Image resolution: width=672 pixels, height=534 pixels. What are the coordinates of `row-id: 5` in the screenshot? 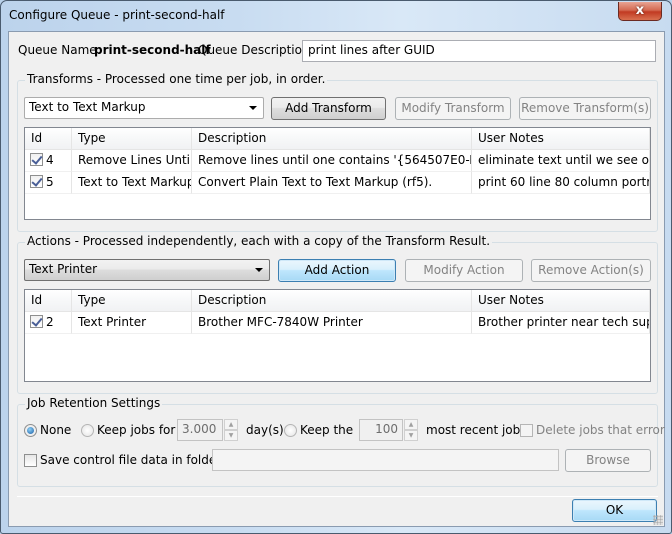 It's located at (50, 182).